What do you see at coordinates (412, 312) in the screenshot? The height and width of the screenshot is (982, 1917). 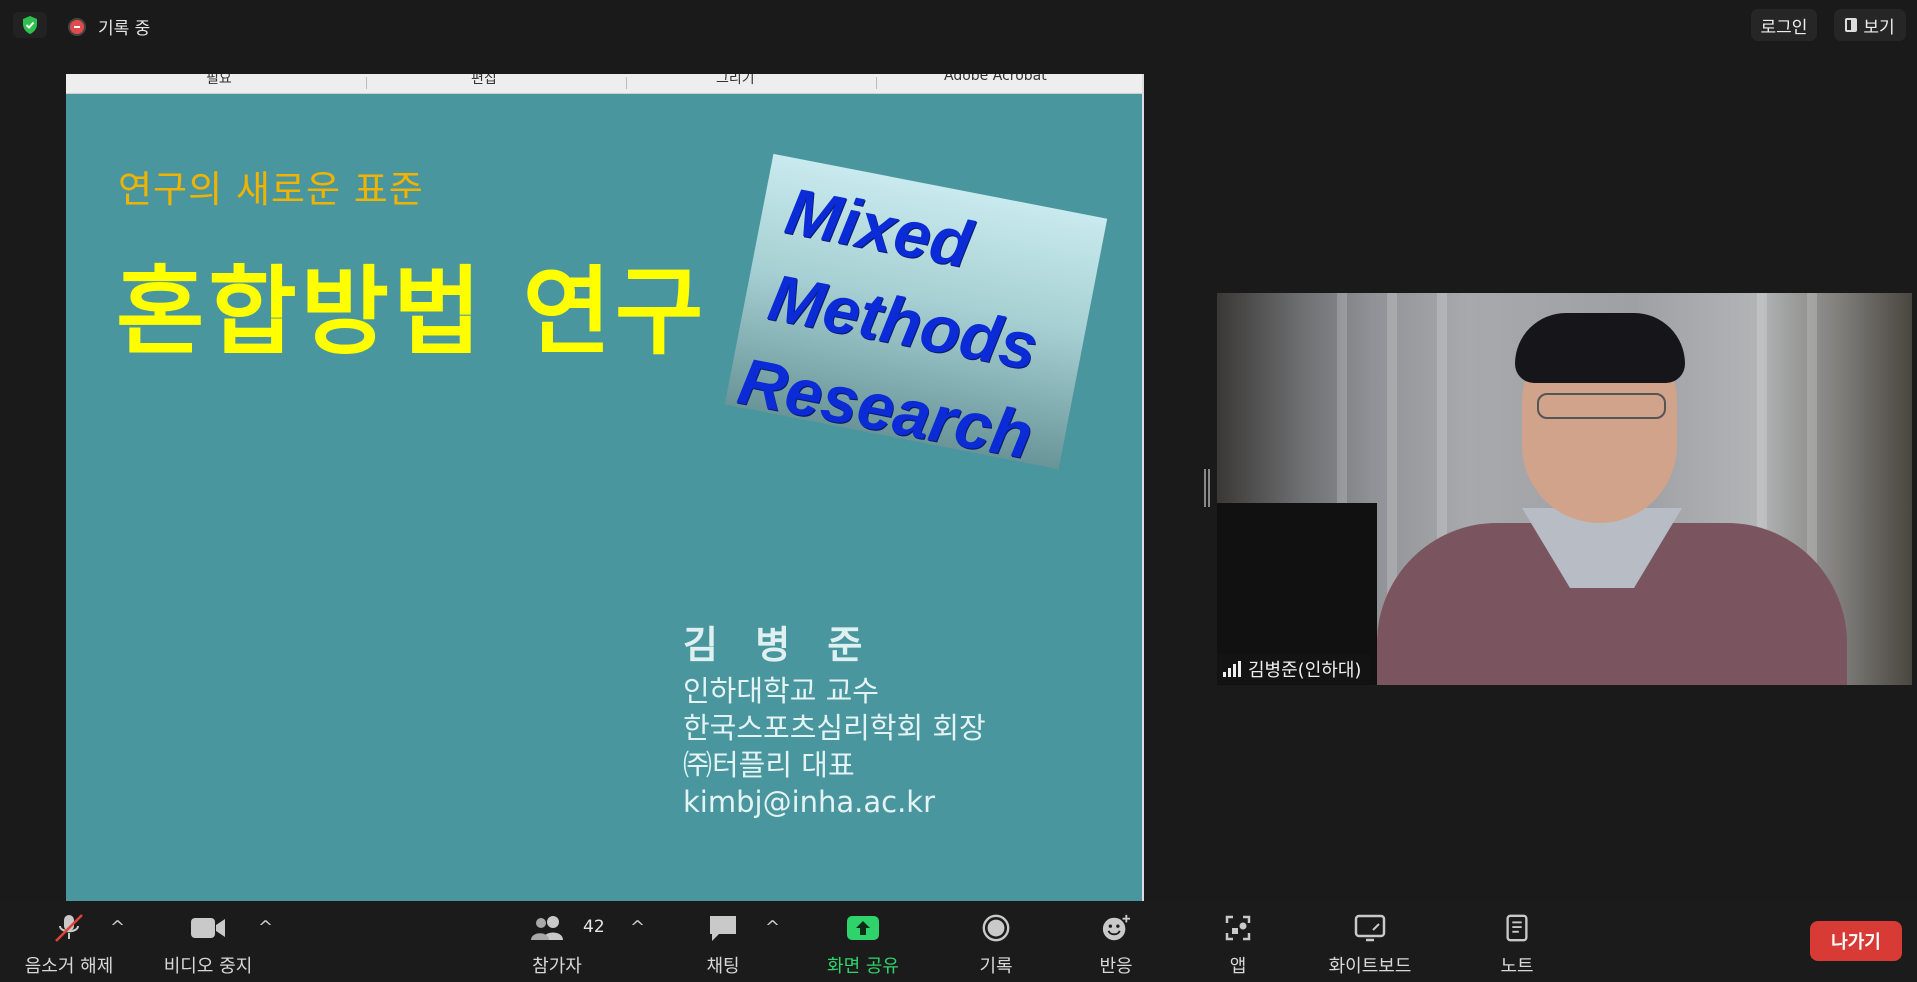 I see `slide-title: 혼합방법 연구` at bounding box center [412, 312].